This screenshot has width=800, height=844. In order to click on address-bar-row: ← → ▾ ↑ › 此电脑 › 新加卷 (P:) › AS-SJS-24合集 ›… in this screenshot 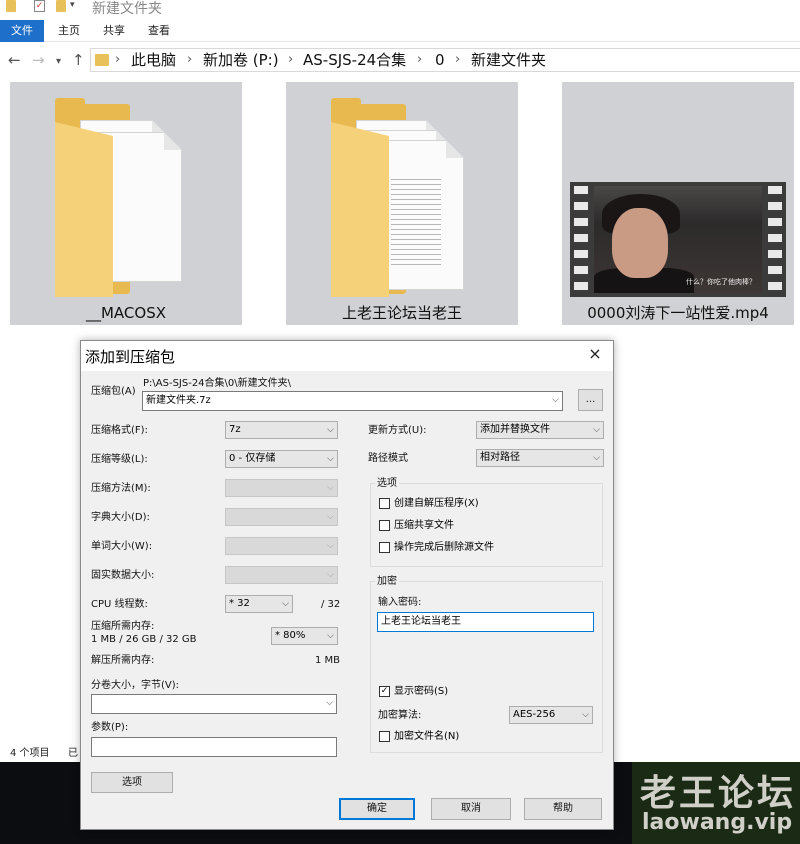, I will do `click(400, 60)`.